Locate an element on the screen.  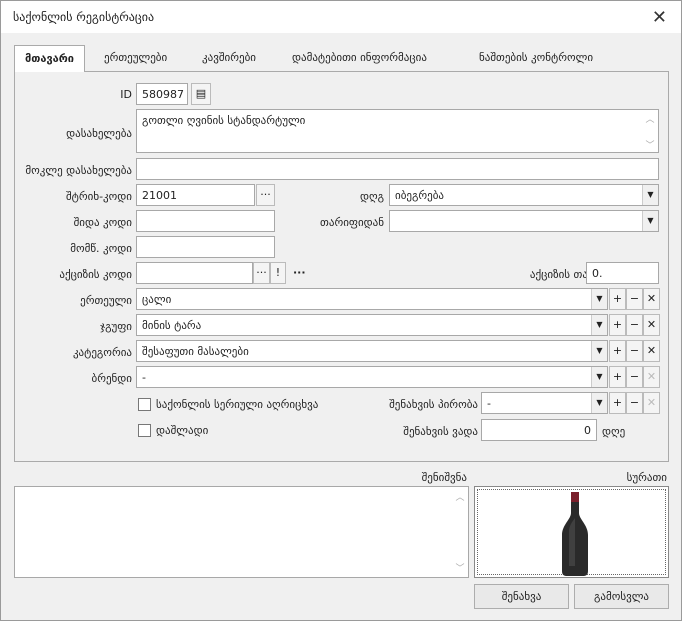
tariff-select: ▼ is located at coordinates (524, 221).